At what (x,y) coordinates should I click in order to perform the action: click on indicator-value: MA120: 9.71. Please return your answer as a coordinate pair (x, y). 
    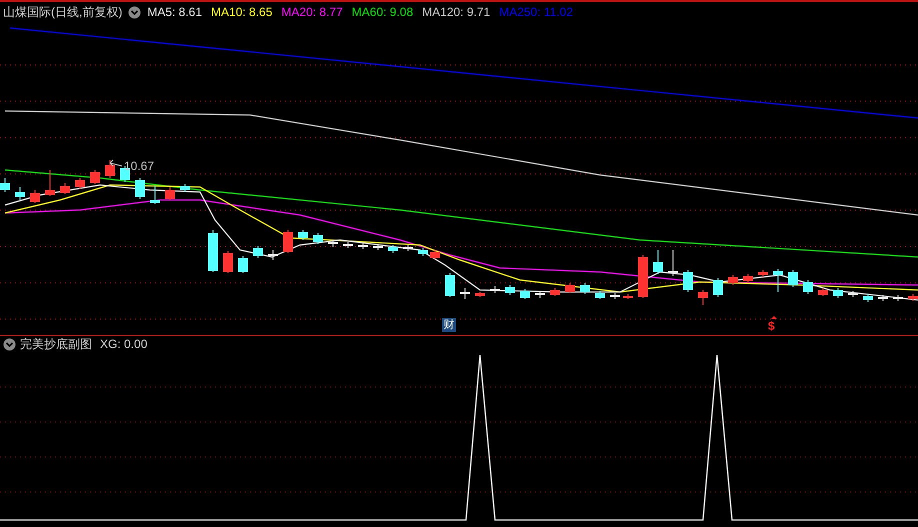
    Looking at the image, I should click on (456, 12).